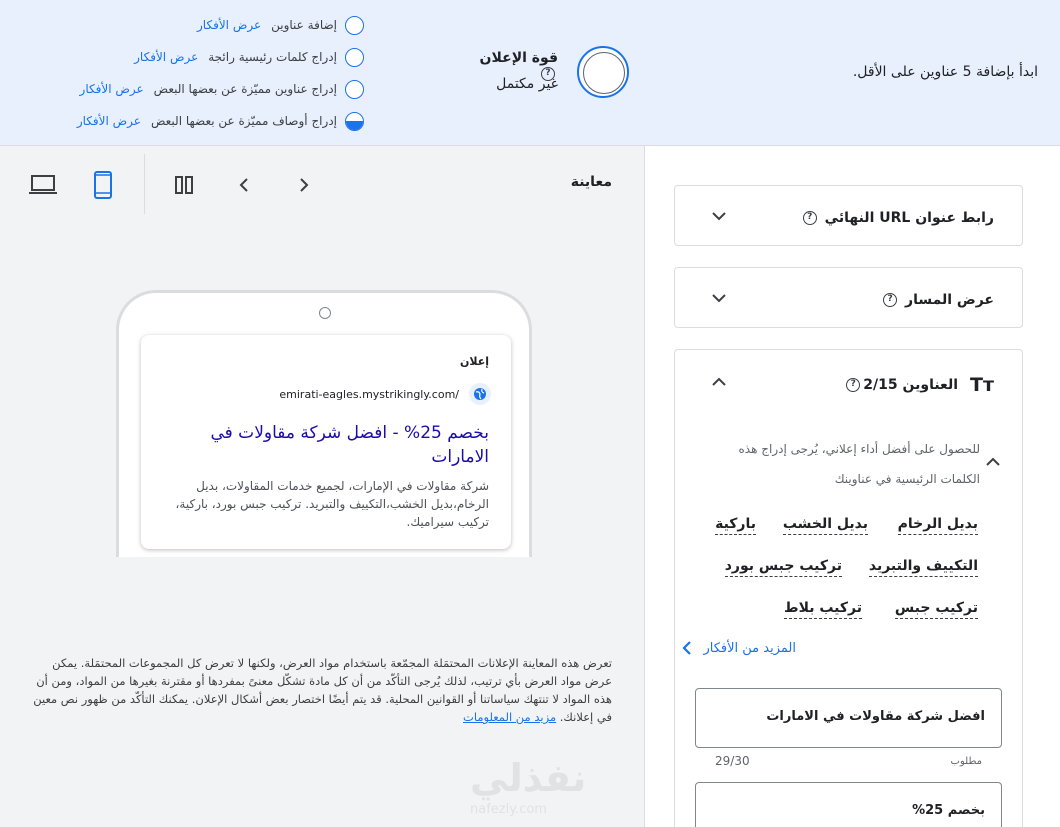 Image resolution: width=1060 pixels, height=827 pixels. Describe the element at coordinates (823, 608) in the screenshot. I see `keyword-chip: تركيب بلاط` at that location.